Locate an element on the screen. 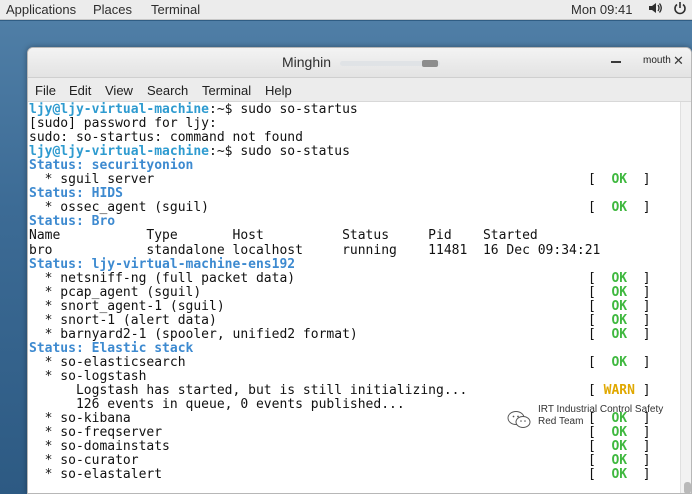  terminal-output-line: * snort-1 (alert data) is located at coordinates (123, 320).